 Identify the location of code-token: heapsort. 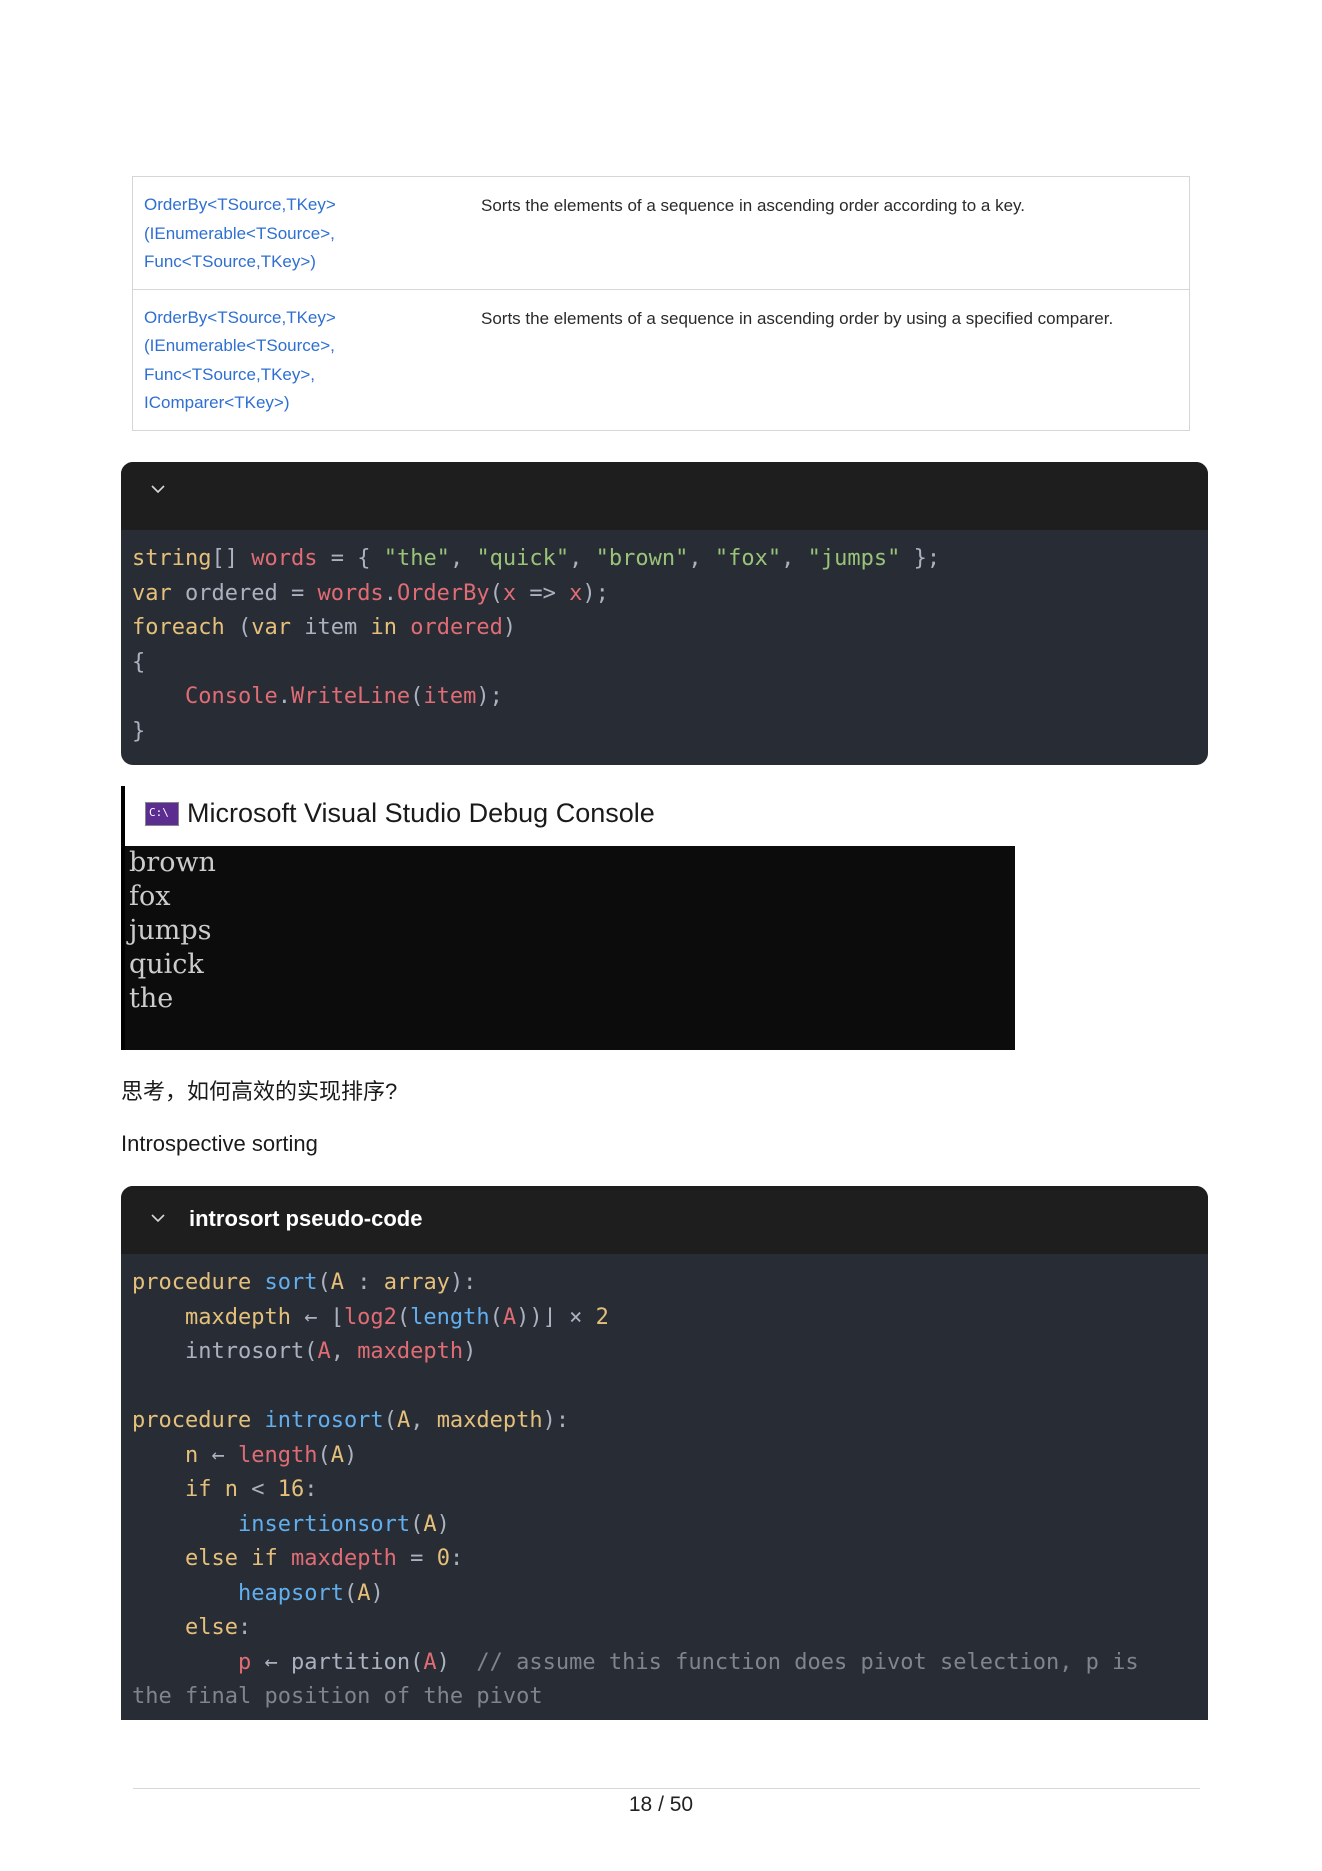
(290, 1593).